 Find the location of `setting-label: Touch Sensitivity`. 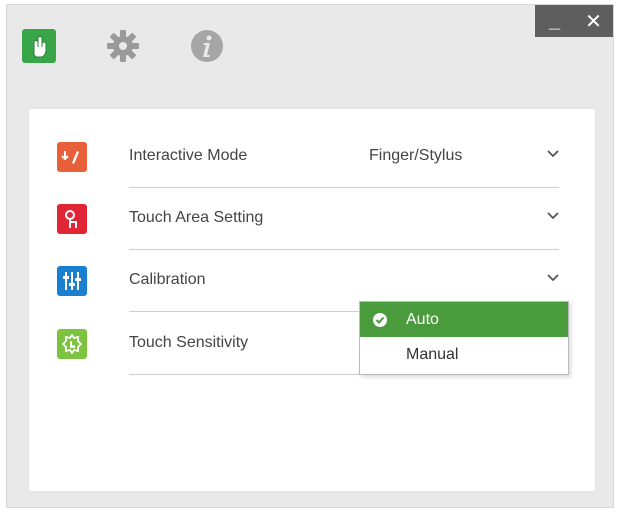

setting-label: Touch Sensitivity is located at coordinates (189, 342).